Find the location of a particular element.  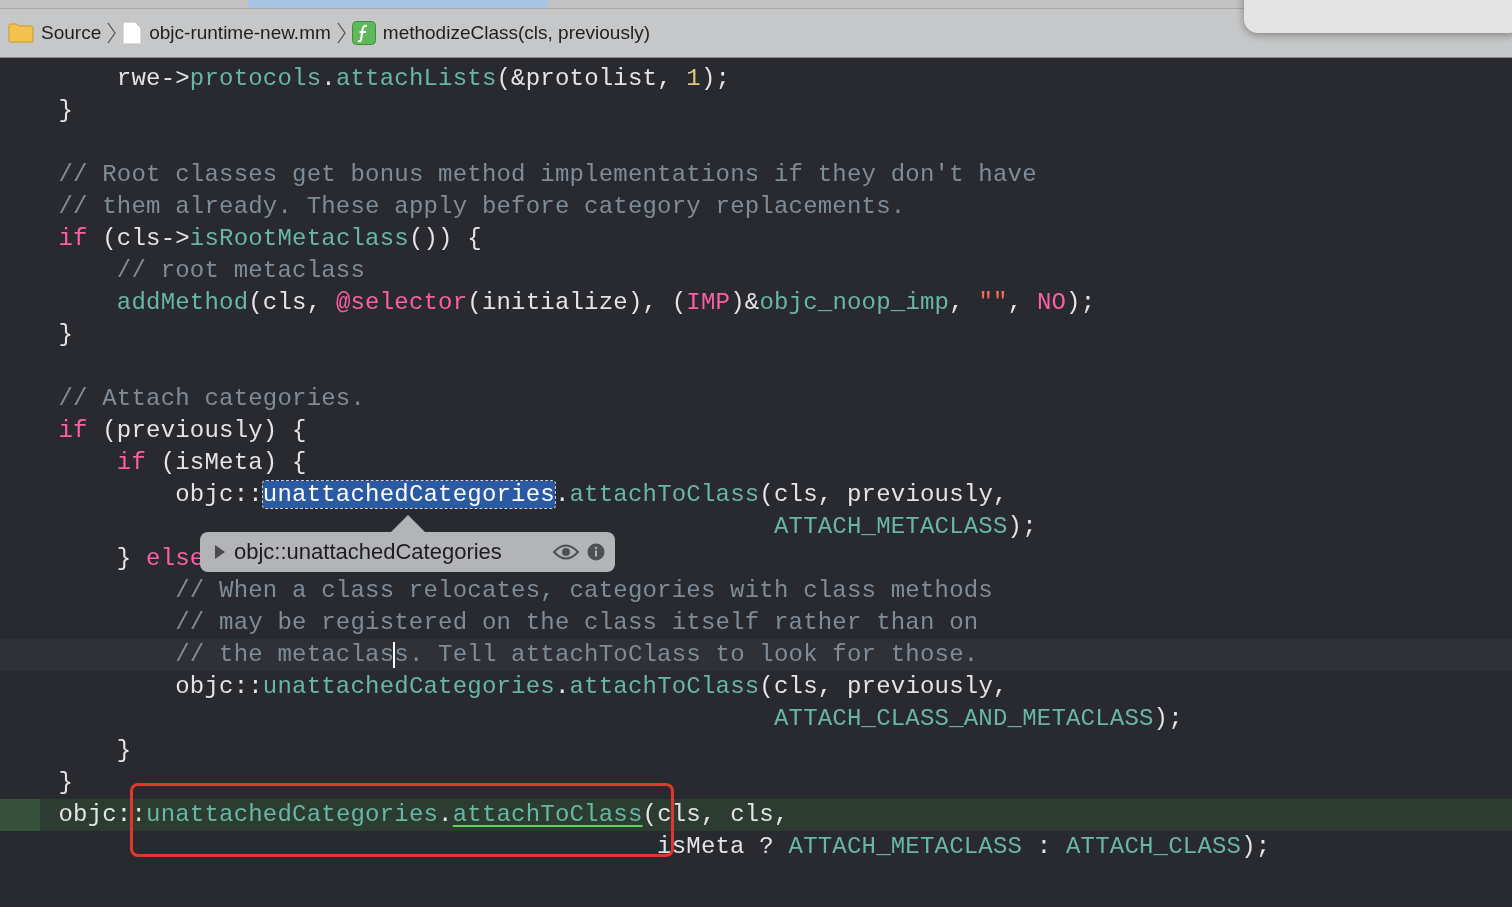

eye-icon is located at coordinates (566, 552).